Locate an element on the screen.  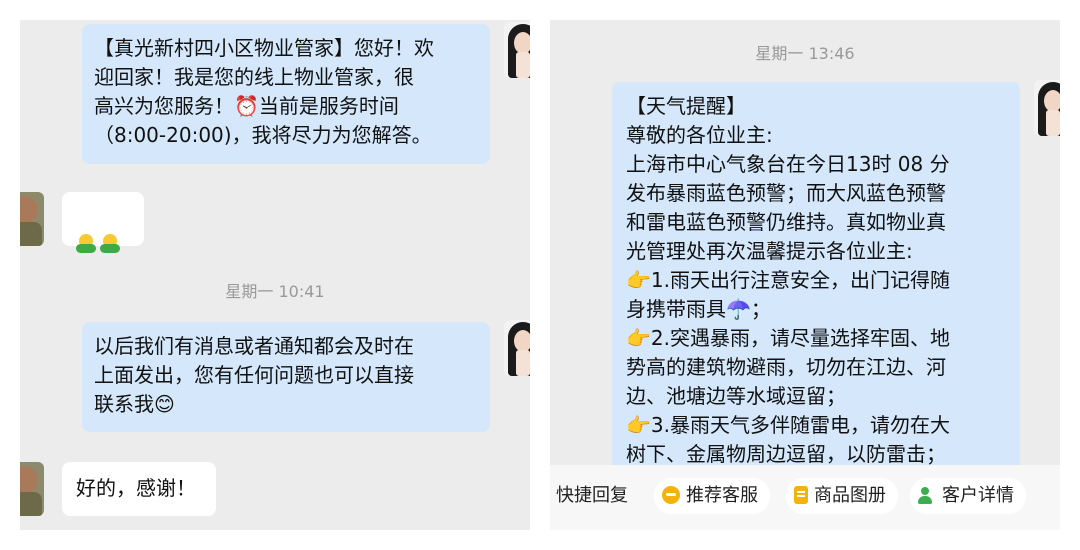
resident-emoji-bubble is located at coordinates (103, 222).